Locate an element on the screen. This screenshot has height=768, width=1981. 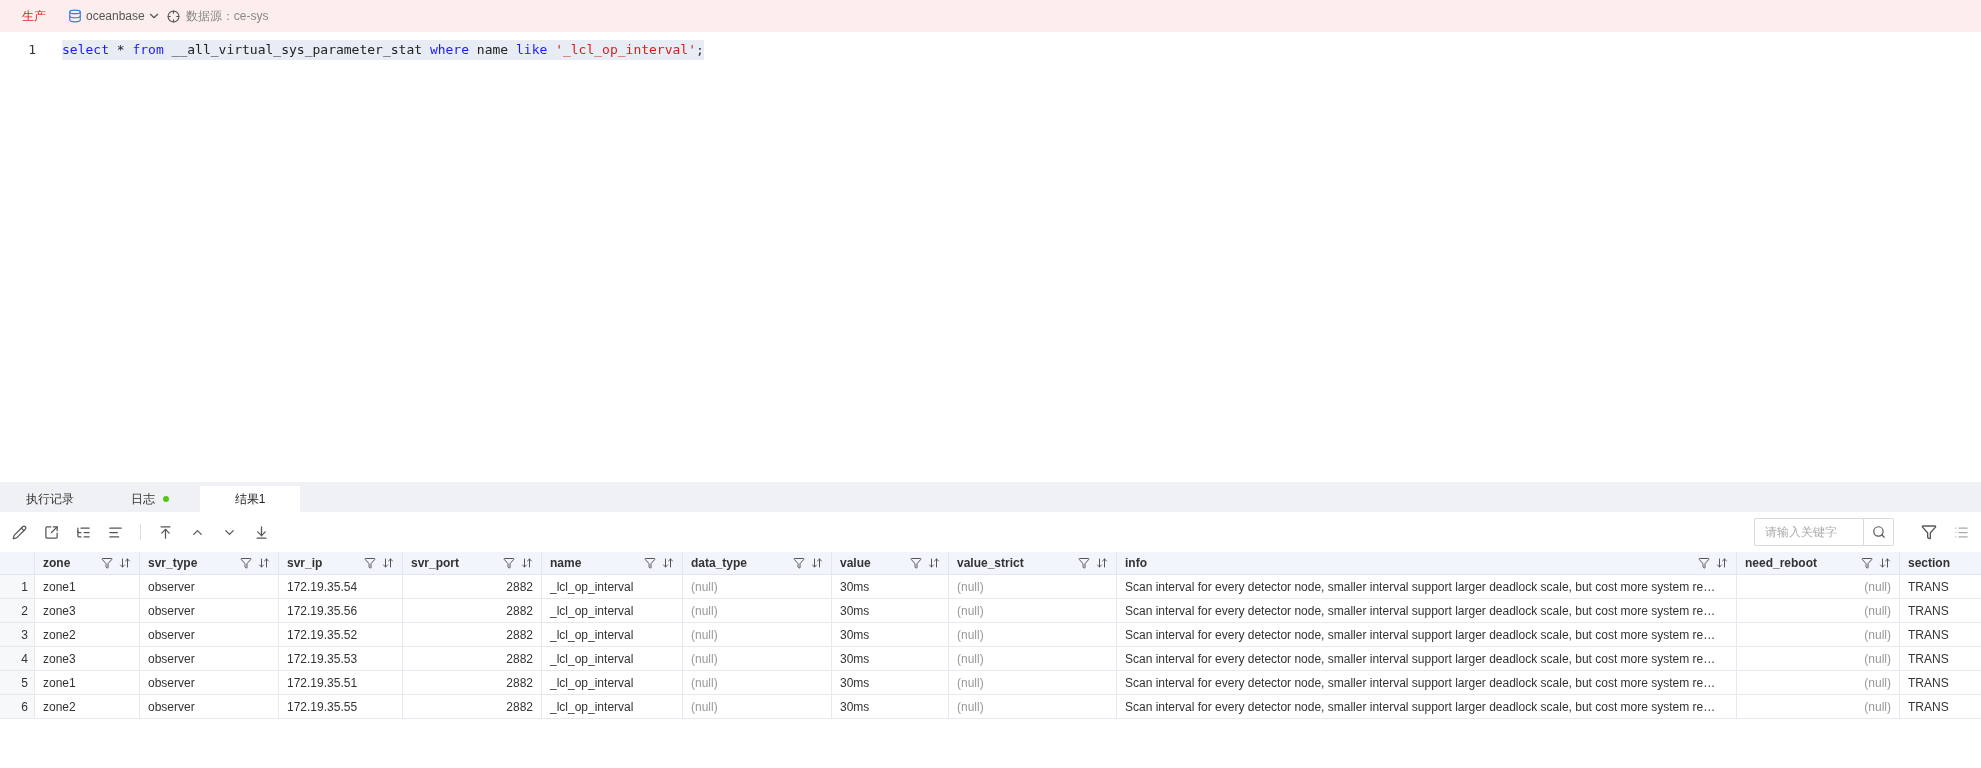
table-cell: 172.19.35.56 is located at coordinates (340, 610).